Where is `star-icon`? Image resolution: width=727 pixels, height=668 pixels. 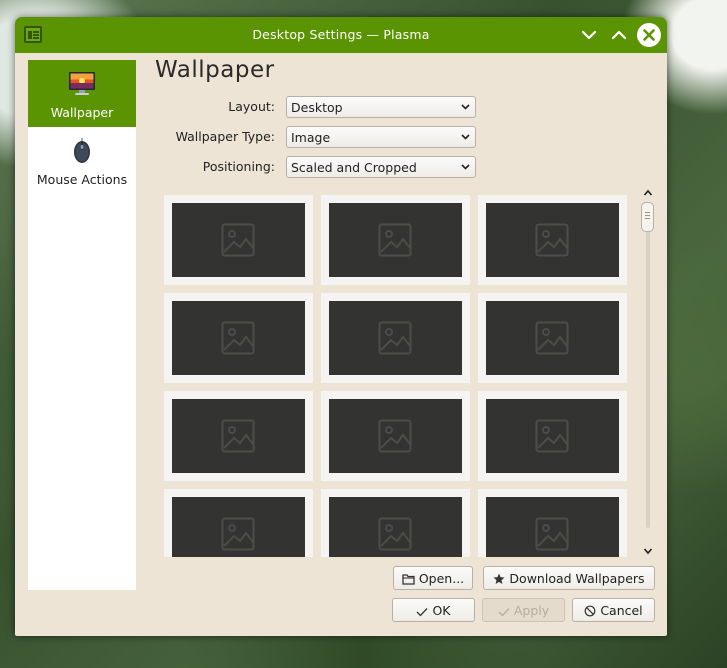 star-icon is located at coordinates (499, 578).